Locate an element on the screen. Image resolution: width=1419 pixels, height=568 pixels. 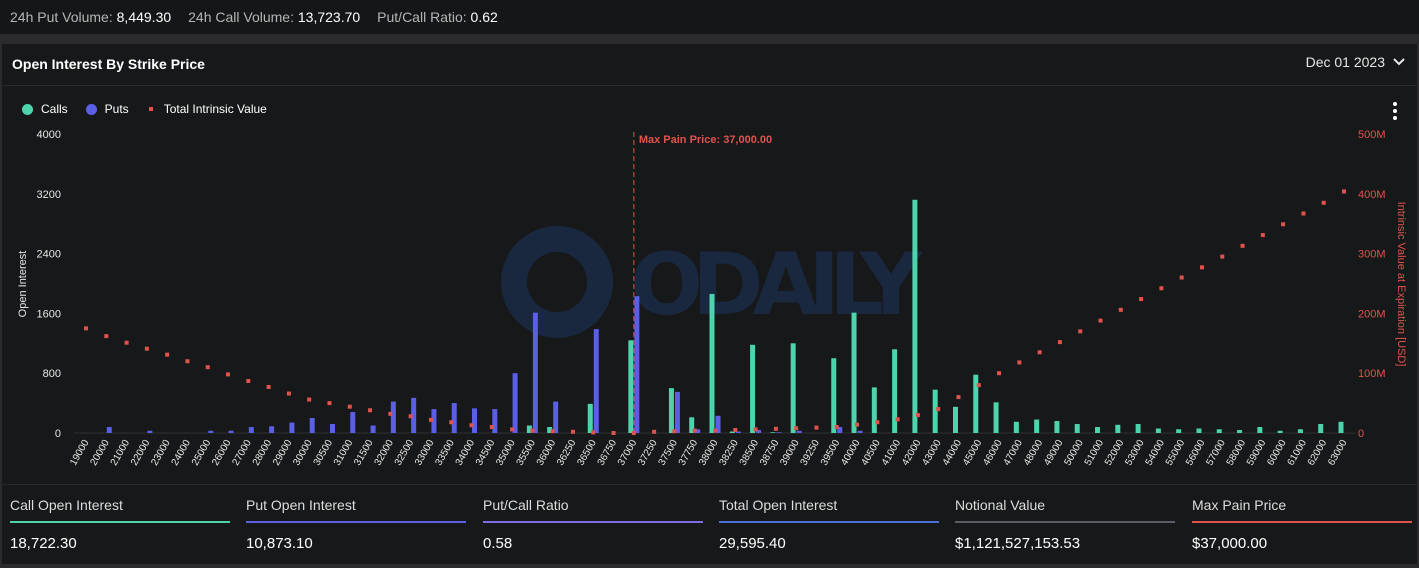
y-right-tick-label: 100M is located at coordinates (1372, 374).